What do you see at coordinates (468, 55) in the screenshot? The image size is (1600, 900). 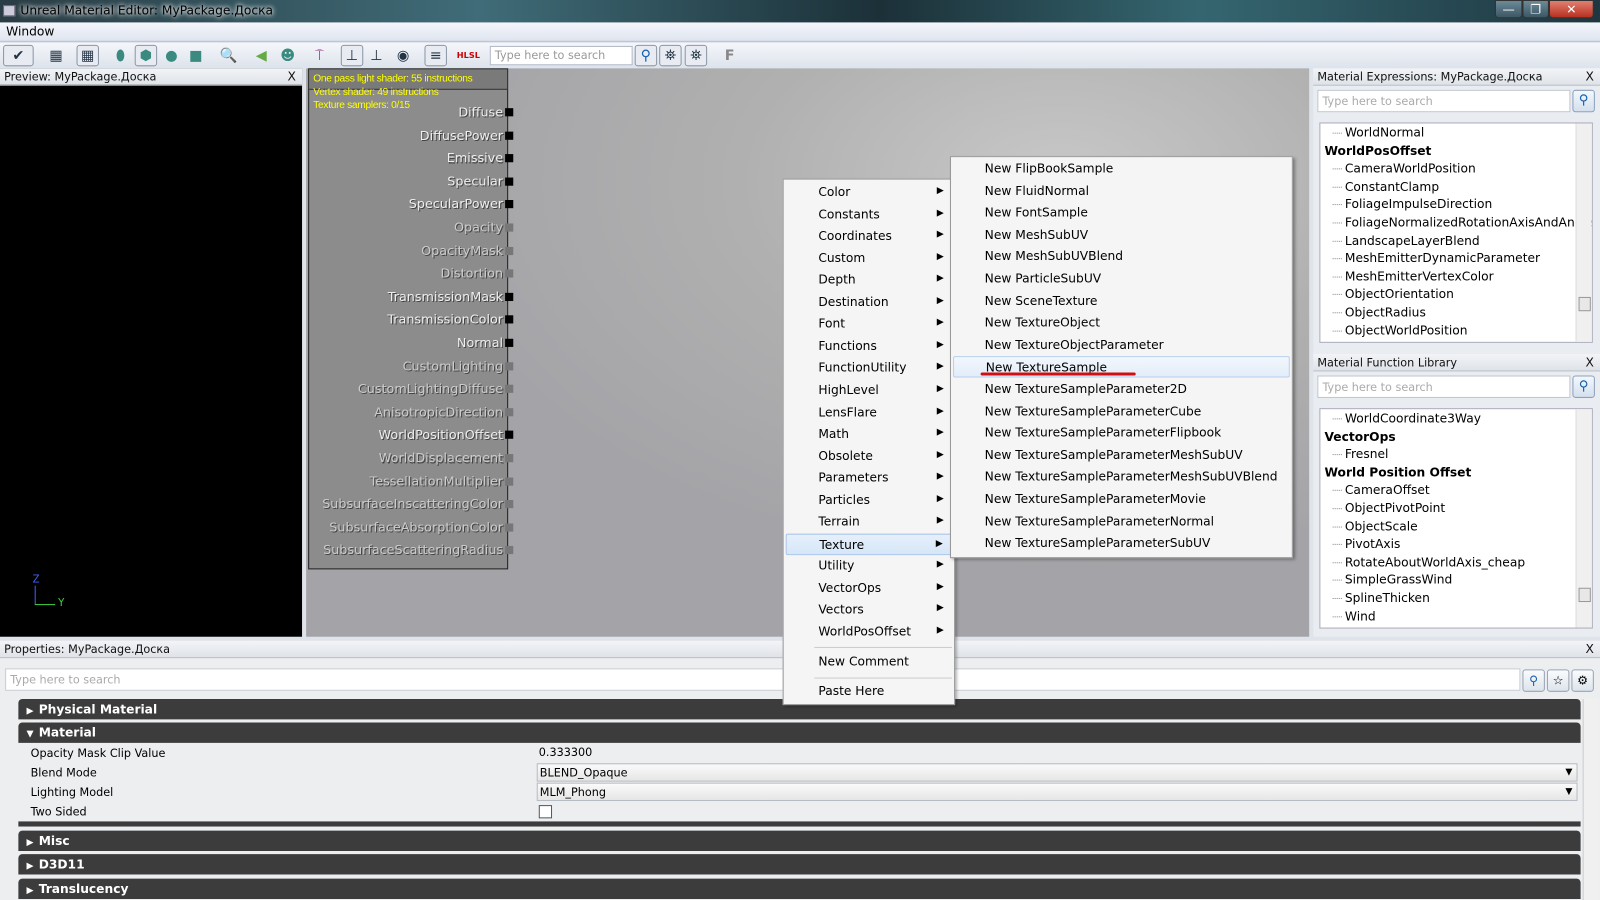 I see `hlsl-icon: HLSL` at bounding box center [468, 55].